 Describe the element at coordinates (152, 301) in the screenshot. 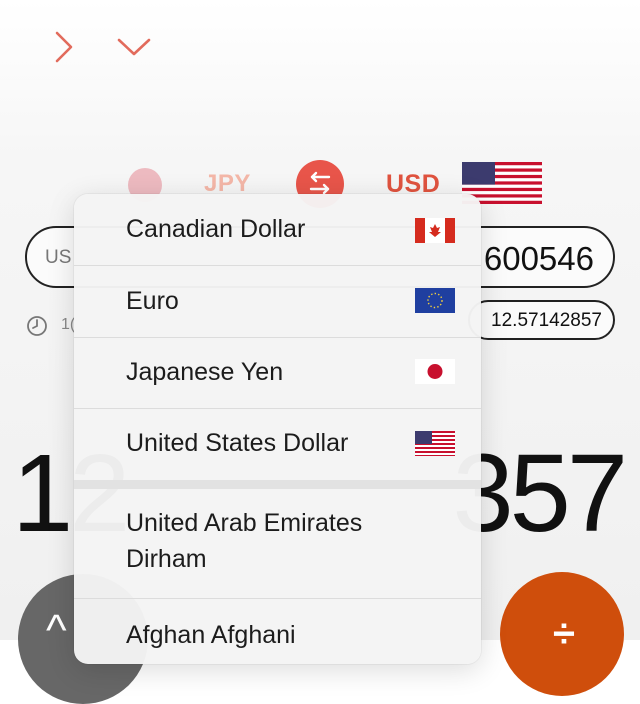

I see `dropdown-item-label: Euro` at that location.